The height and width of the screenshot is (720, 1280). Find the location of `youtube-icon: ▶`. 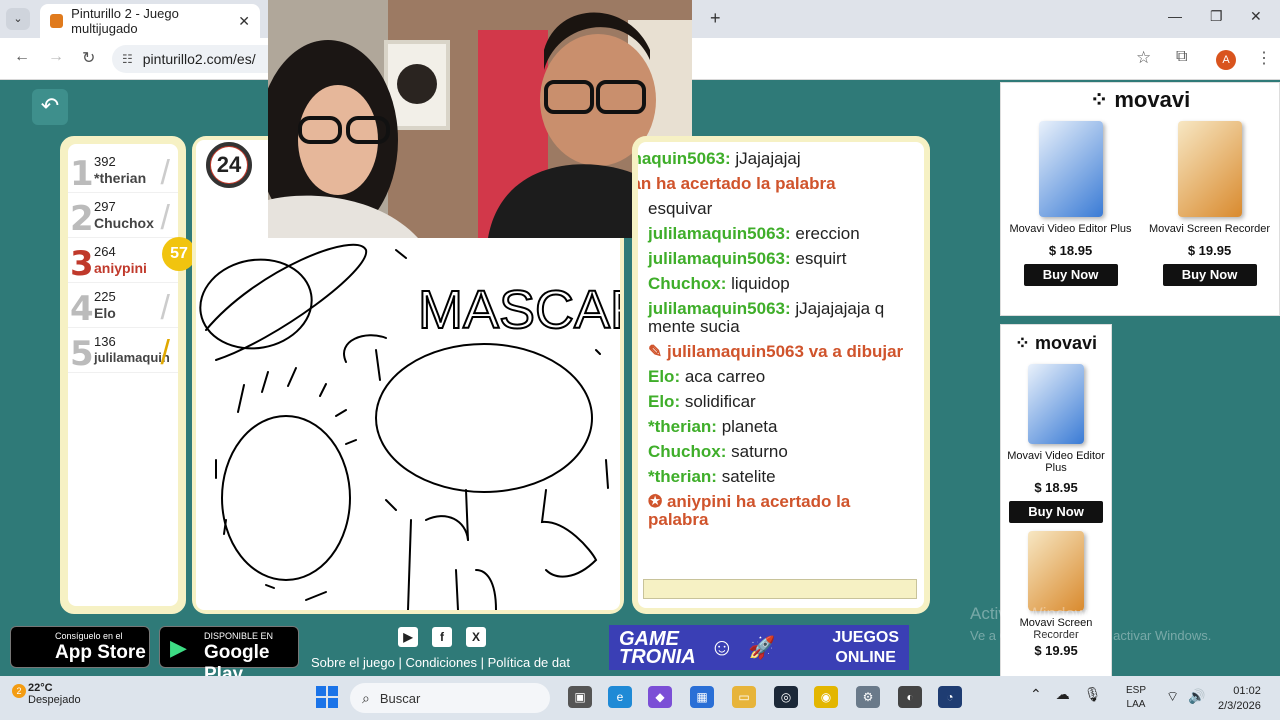

youtube-icon: ▶ is located at coordinates (408, 637).